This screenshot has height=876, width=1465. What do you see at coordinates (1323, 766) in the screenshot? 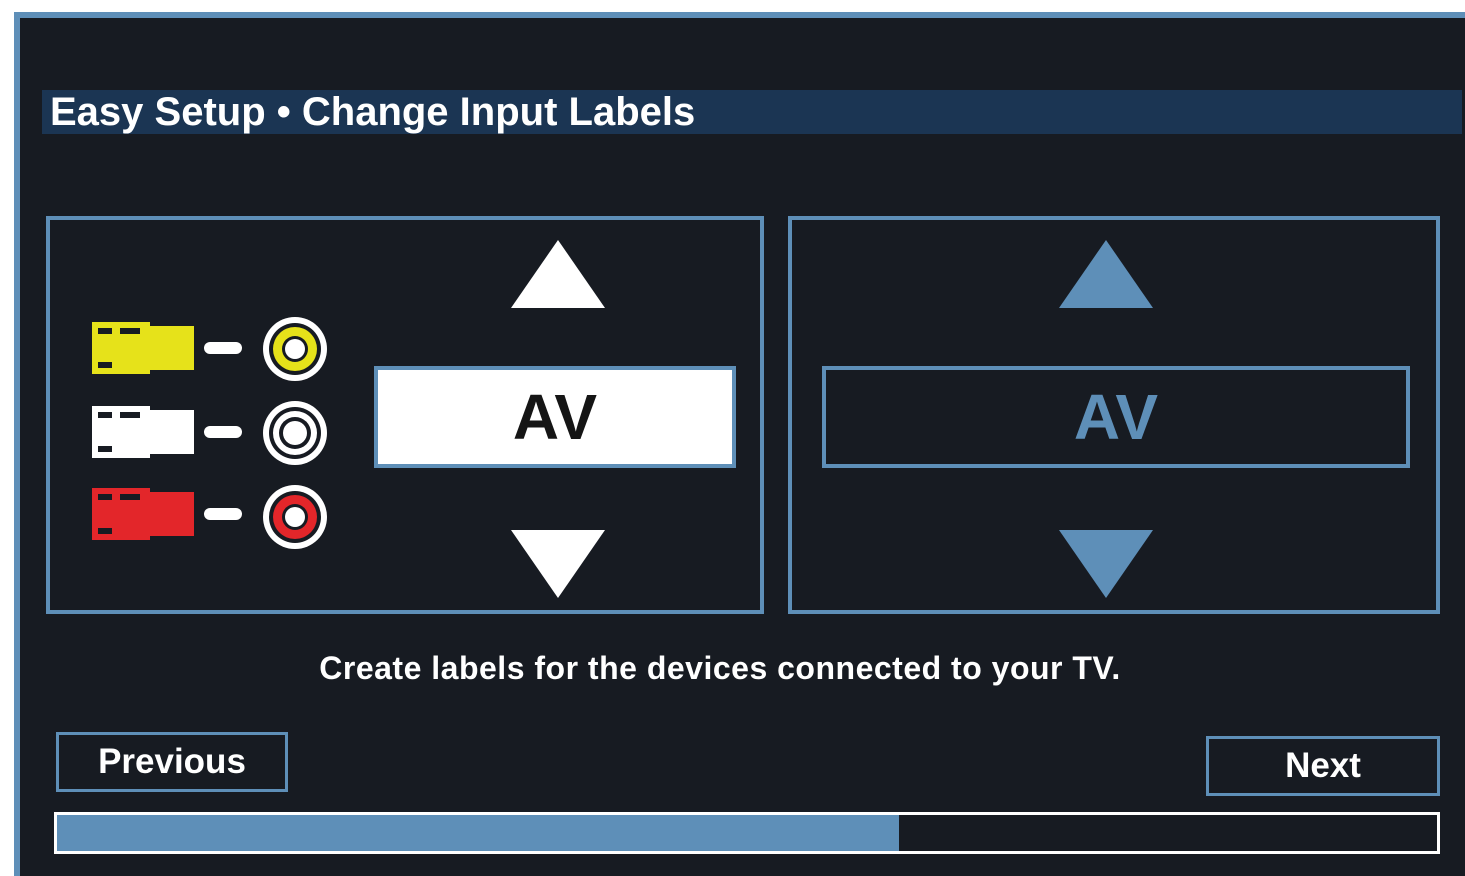
I see `next-button: Next` at bounding box center [1323, 766].